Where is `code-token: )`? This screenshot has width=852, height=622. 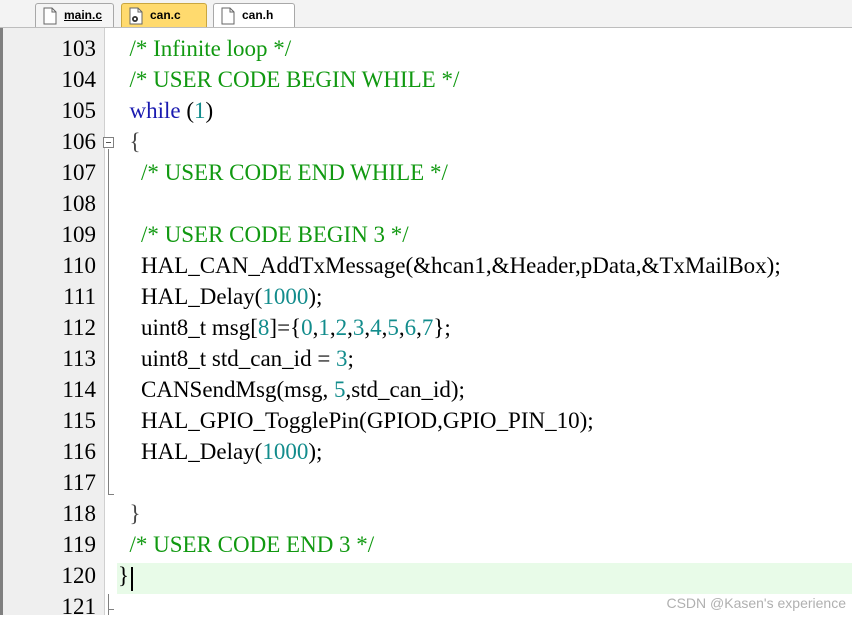
code-token: ) is located at coordinates (209, 110).